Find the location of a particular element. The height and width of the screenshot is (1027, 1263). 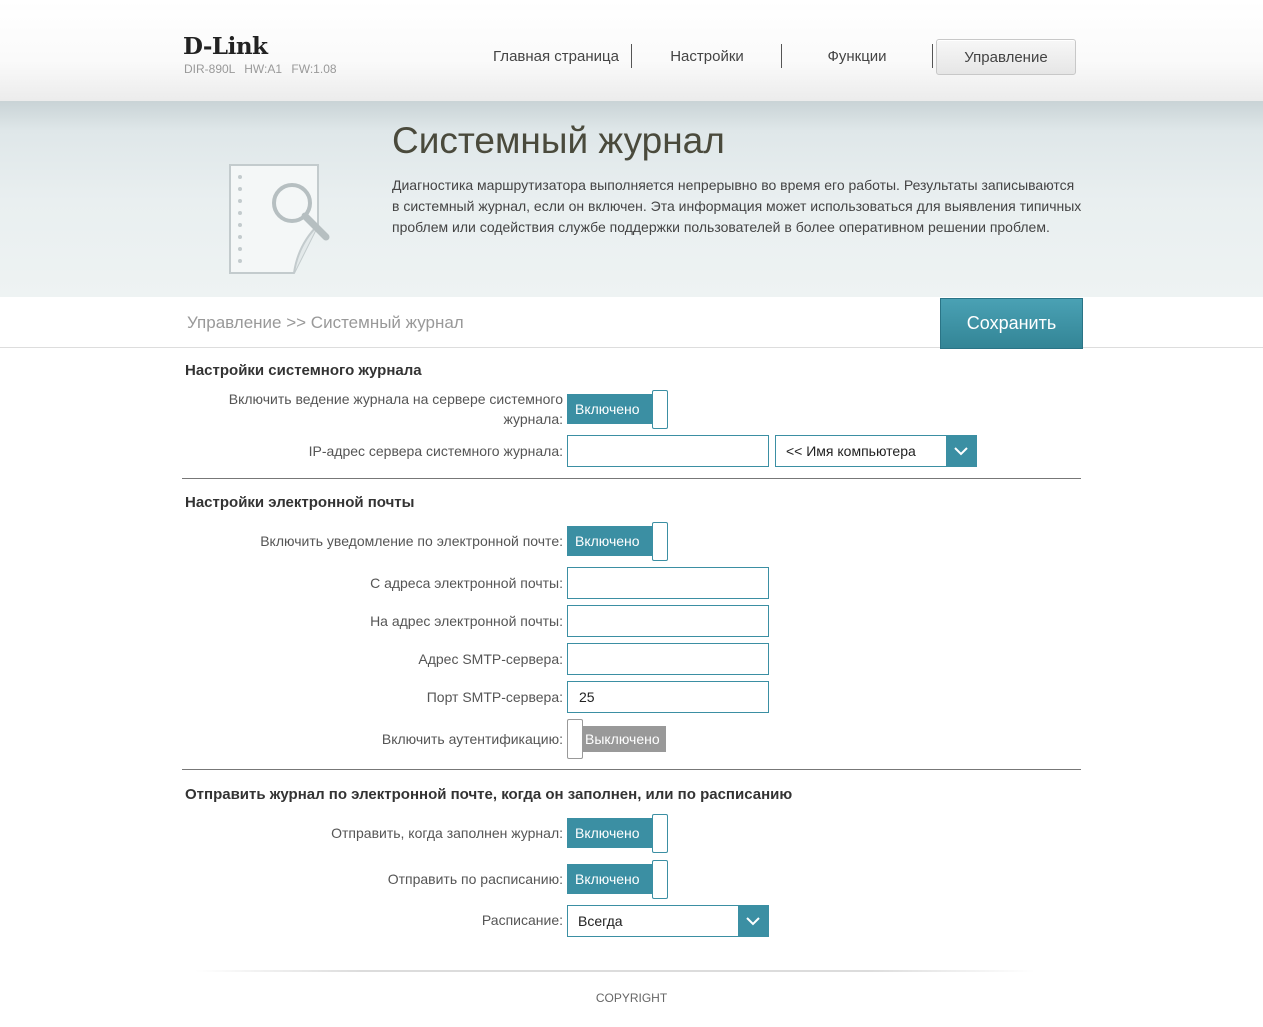

email-from-label: С адреса электронной почты: is located at coordinates (466, 583).